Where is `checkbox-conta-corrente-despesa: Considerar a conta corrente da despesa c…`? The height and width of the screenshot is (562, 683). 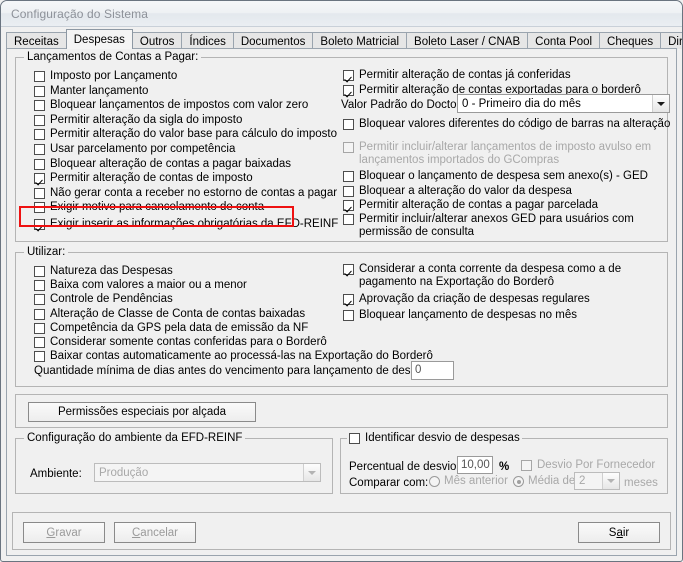 checkbox-conta-corrente-despesa: Considerar a conta corrente da despesa c… is located at coordinates (503, 276).